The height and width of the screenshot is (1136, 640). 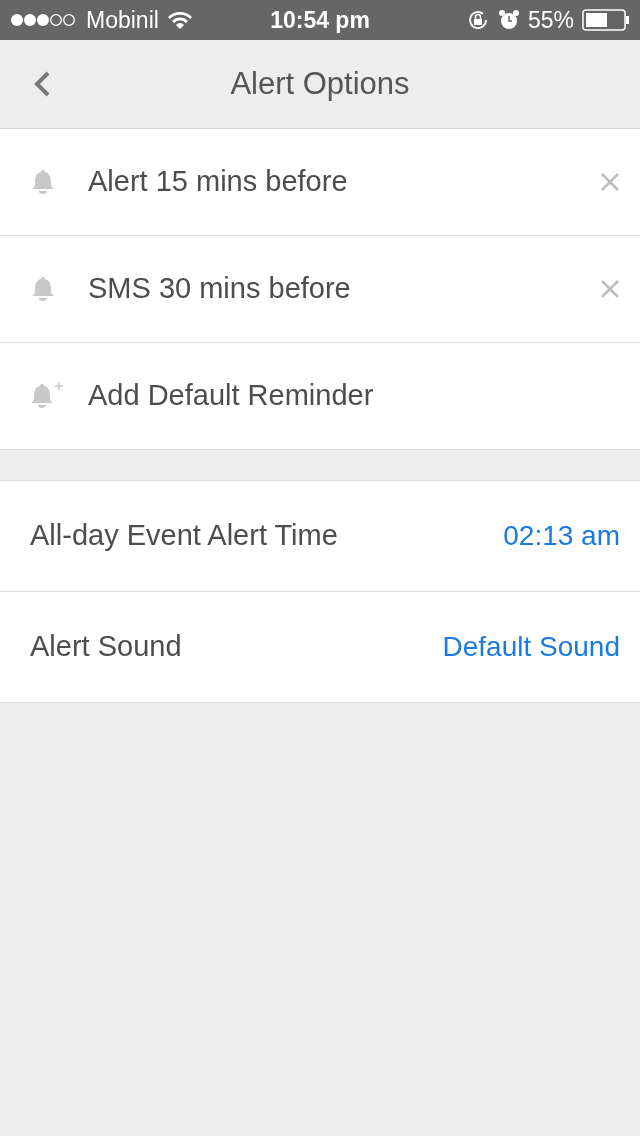 I want to click on add-reminder-link: Add Default Reminder, so click(x=231, y=396).